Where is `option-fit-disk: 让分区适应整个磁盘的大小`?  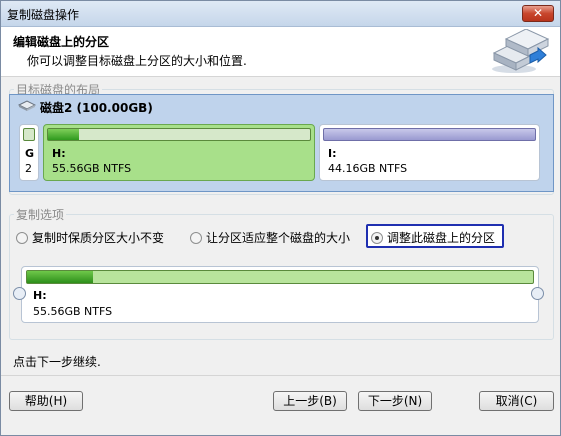 option-fit-disk: 让分区适应整个磁盘的大小 is located at coordinates (270, 238).